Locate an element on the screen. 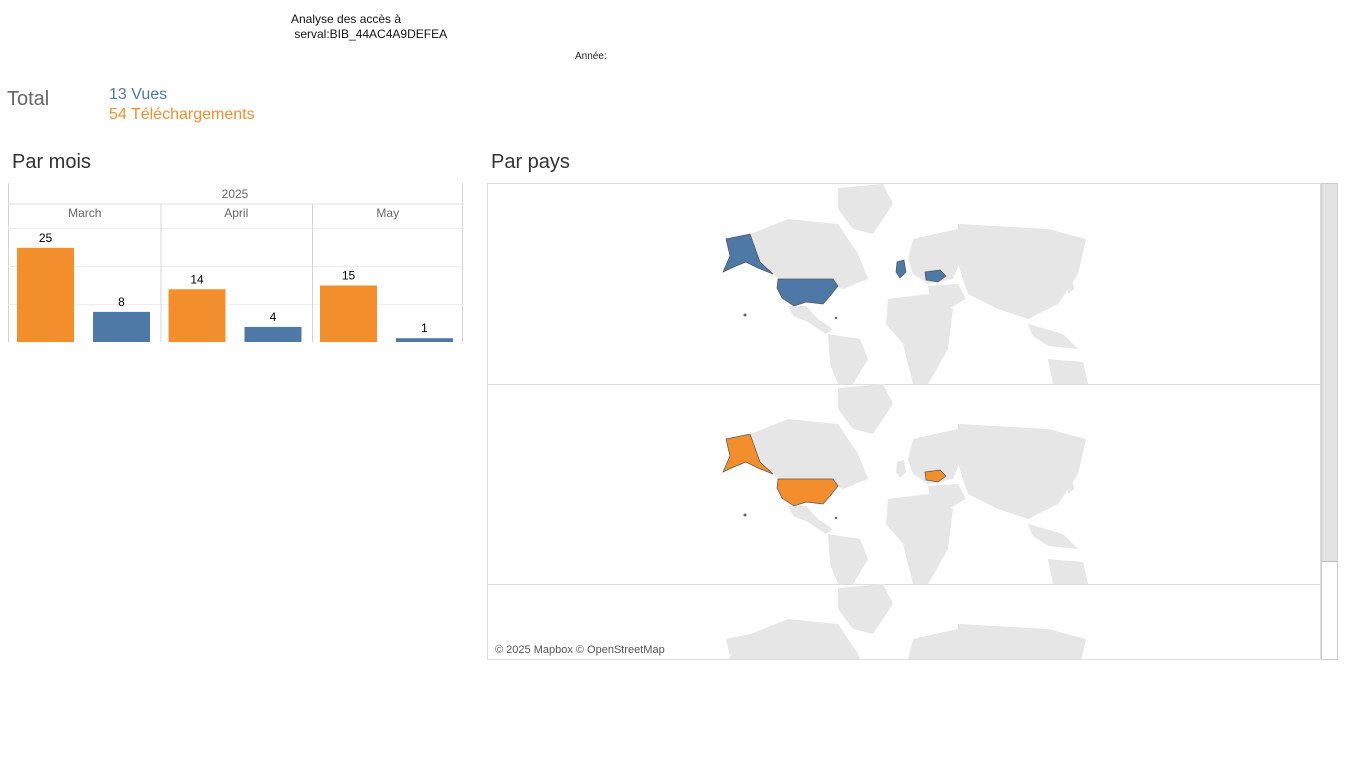  map-scrollbar-thumb is located at coordinates (1329, 373).